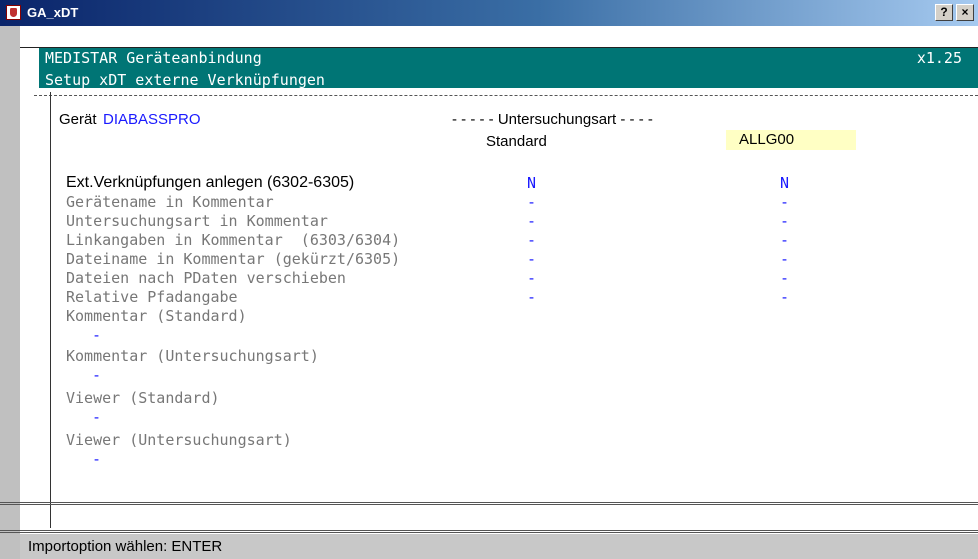 The width and height of the screenshot is (978, 559). What do you see at coordinates (508, 79) in the screenshot?
I see `screen-subtitle-bar: Setup xDT externe Verknüpfungen` at bounding box center [508, 79].